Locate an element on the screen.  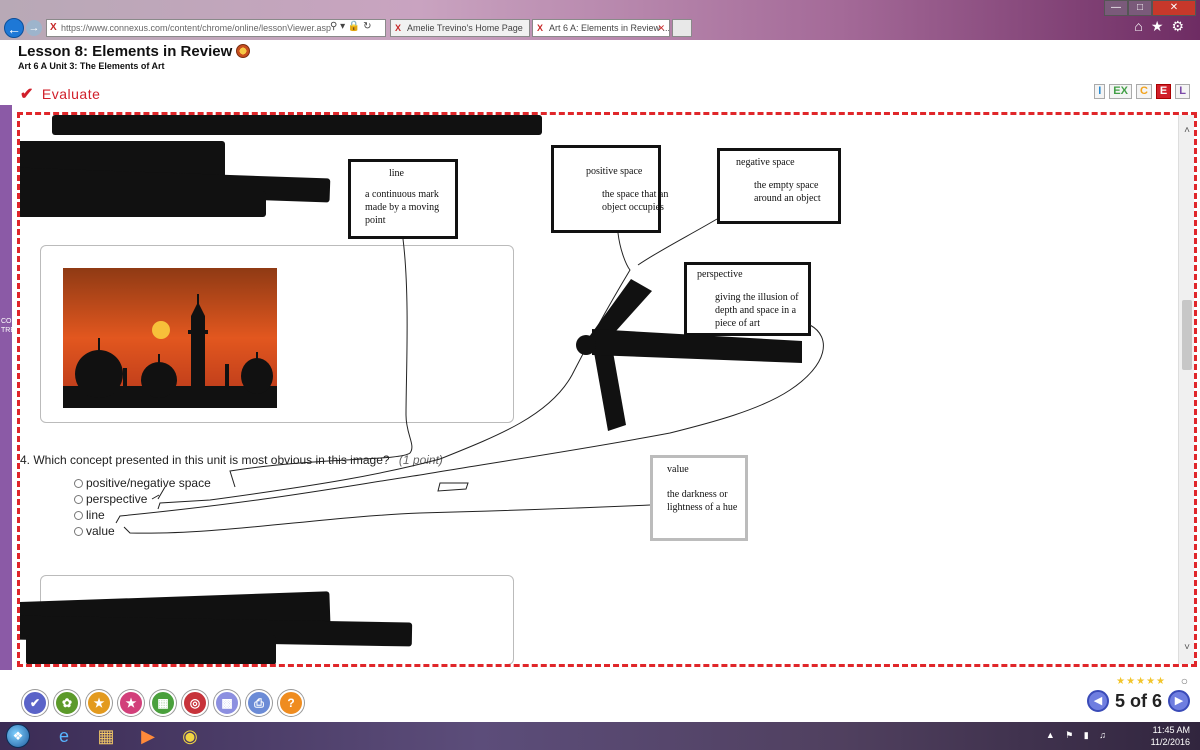
page-navigator: ◀ 5 of 6 ▶ is located at coordinates (1138, 701).